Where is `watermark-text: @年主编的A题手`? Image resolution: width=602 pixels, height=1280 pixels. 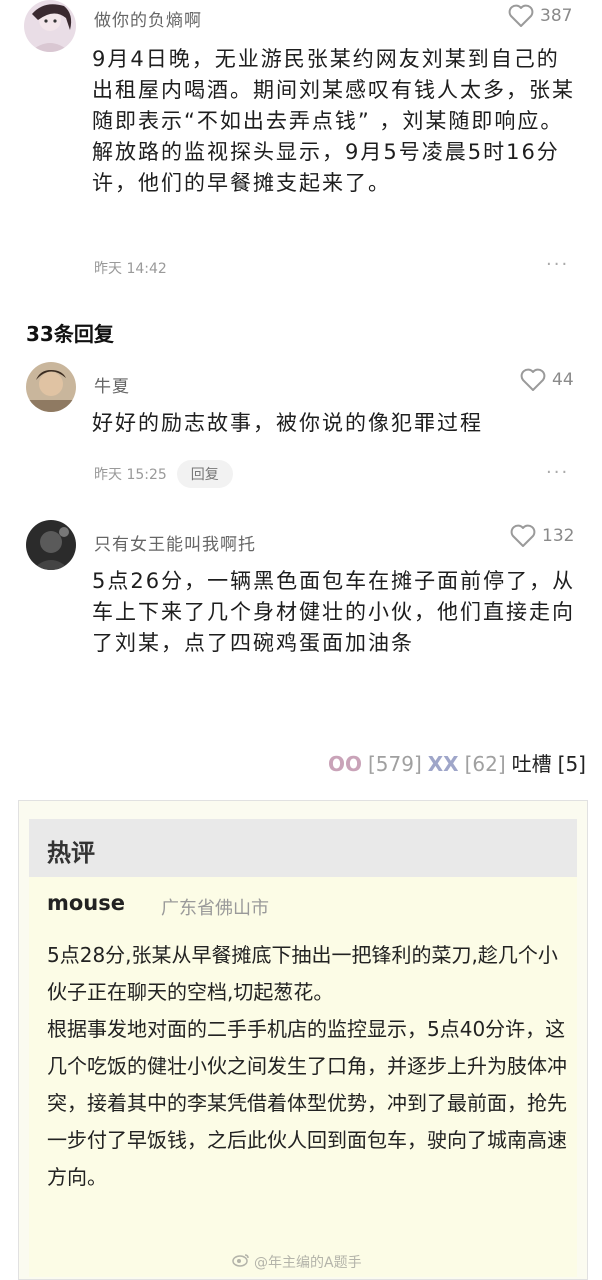
watermark-text: @年主编的A题手 is located at coordinates (308, 1263).